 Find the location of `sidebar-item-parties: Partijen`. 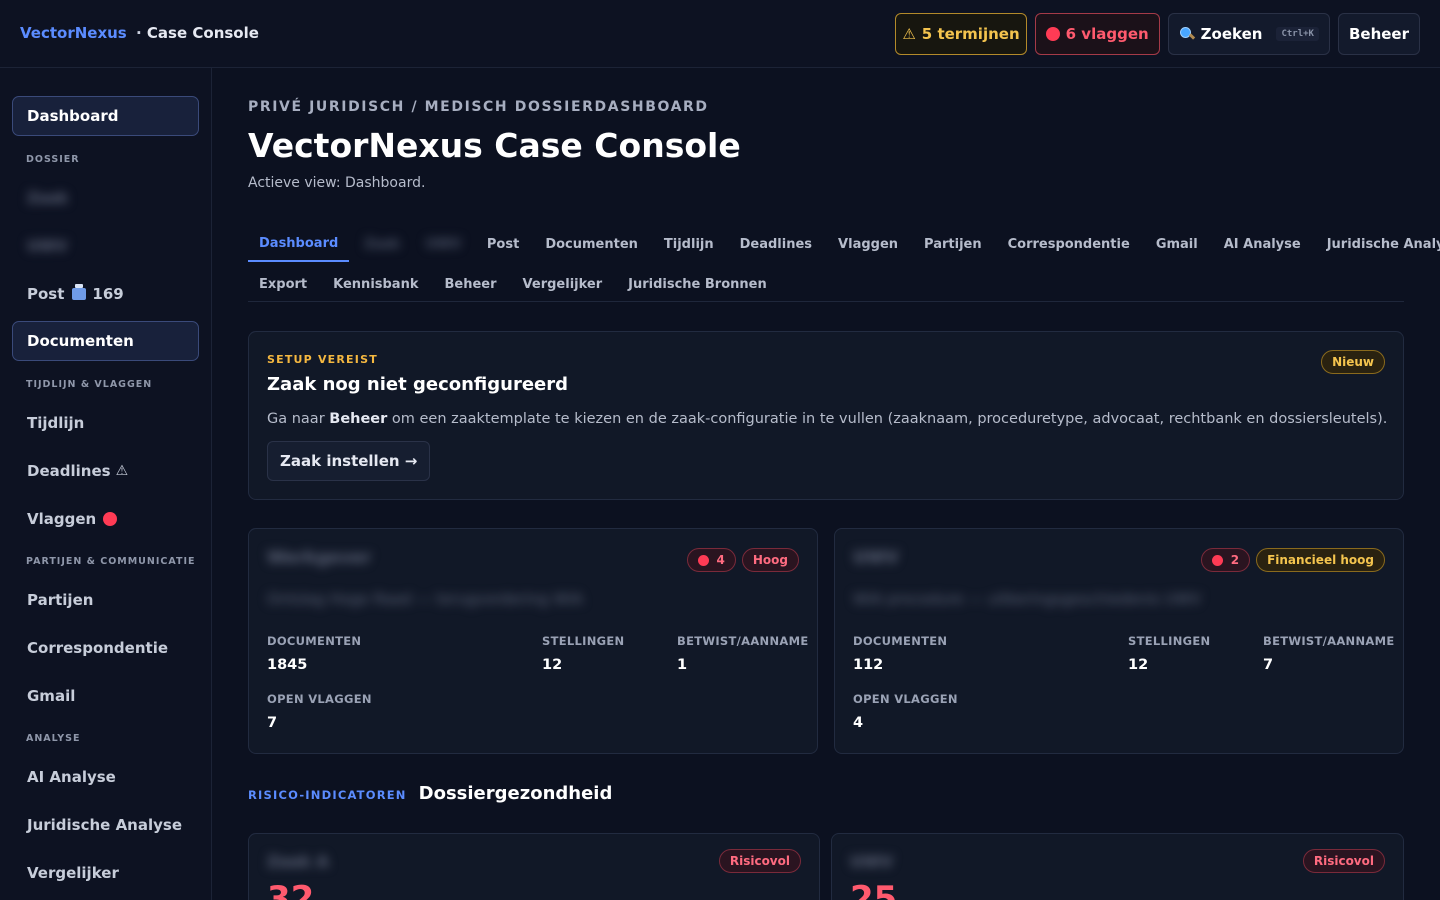

sidebar-item-parties: Partijen is located at coordinates (105, 600).